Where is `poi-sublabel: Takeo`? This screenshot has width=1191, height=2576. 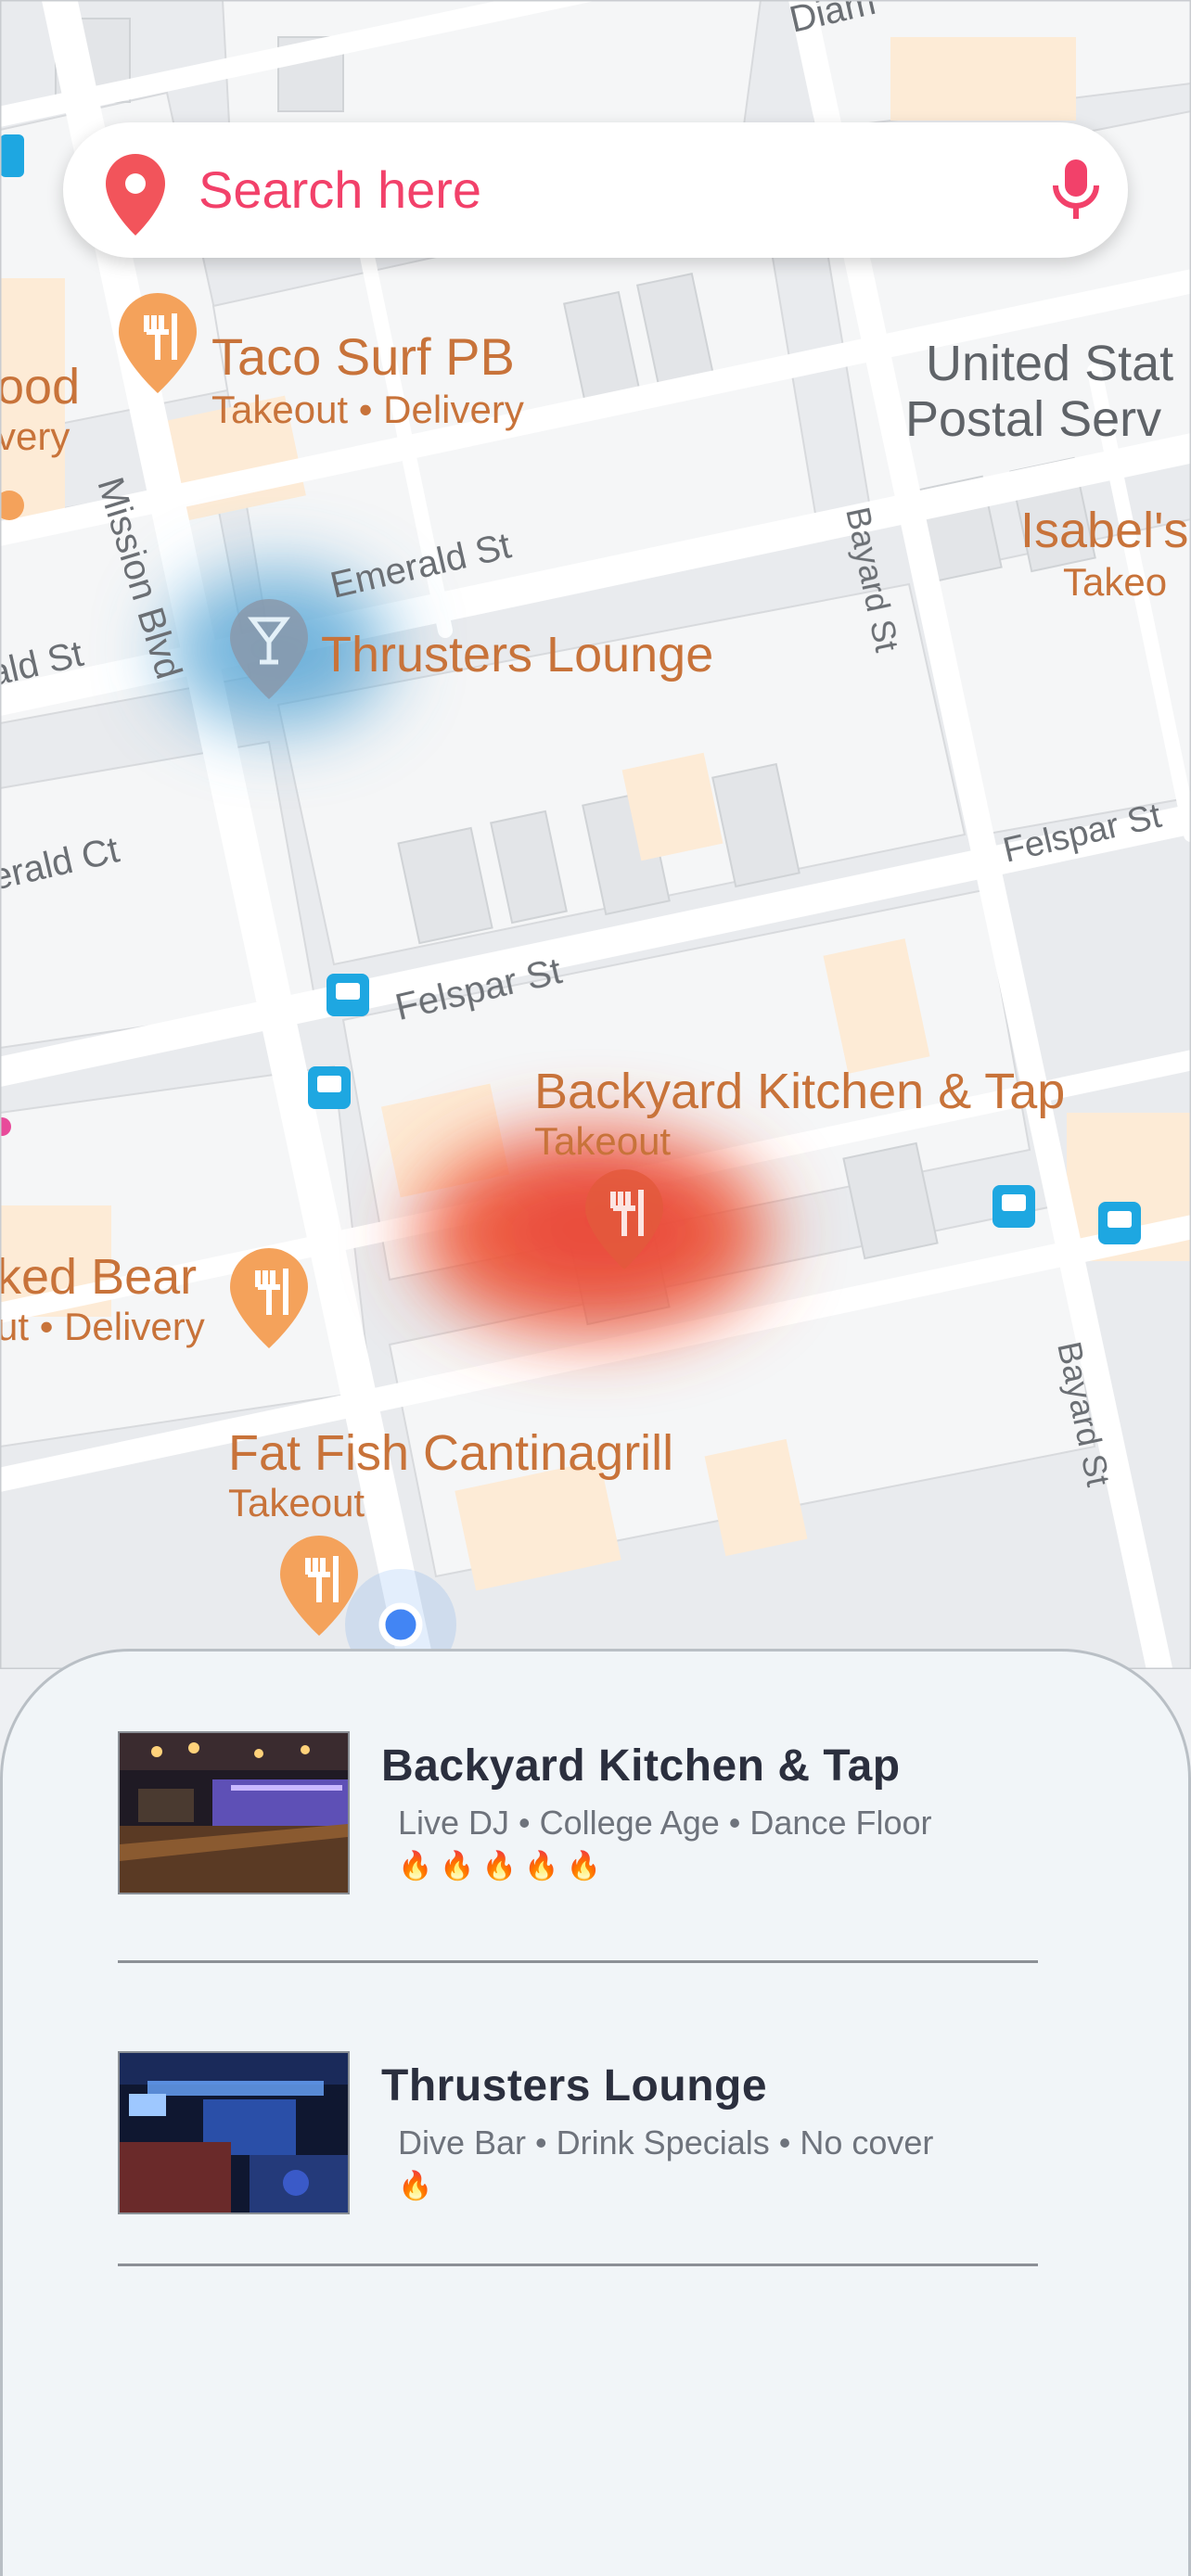 poi-sublabel: Takeo is located at coordinates (1115, 582).